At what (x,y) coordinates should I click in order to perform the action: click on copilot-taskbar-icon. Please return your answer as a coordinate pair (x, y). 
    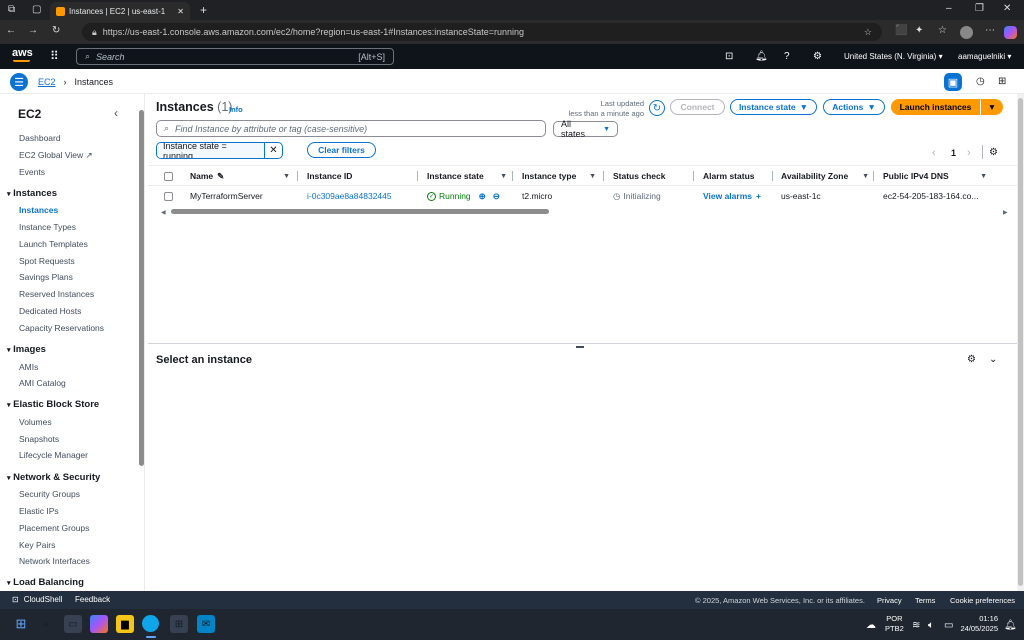
    Looking at the image, I should click on (99, 624).